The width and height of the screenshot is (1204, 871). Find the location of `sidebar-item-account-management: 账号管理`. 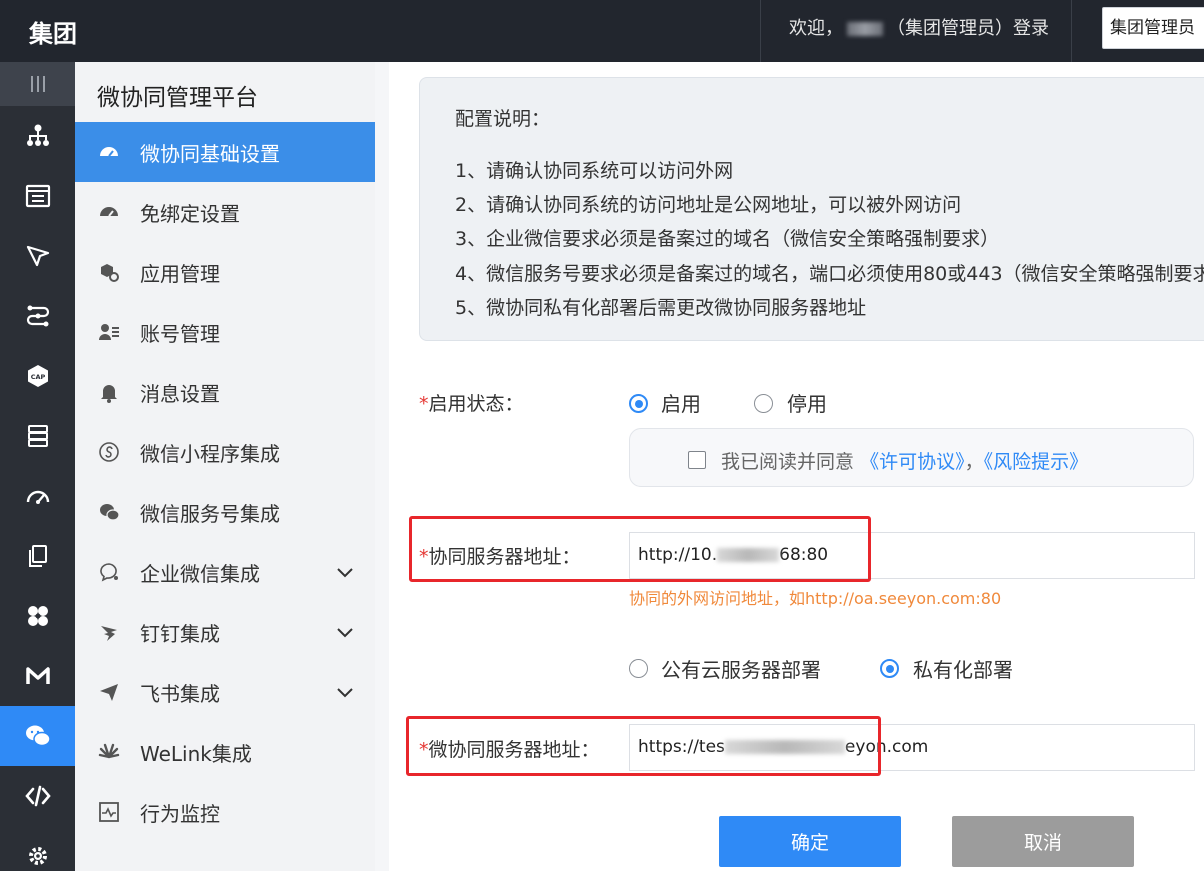

sidebar-item-account-management: 账号管理 is located at coordinates (225, 332).